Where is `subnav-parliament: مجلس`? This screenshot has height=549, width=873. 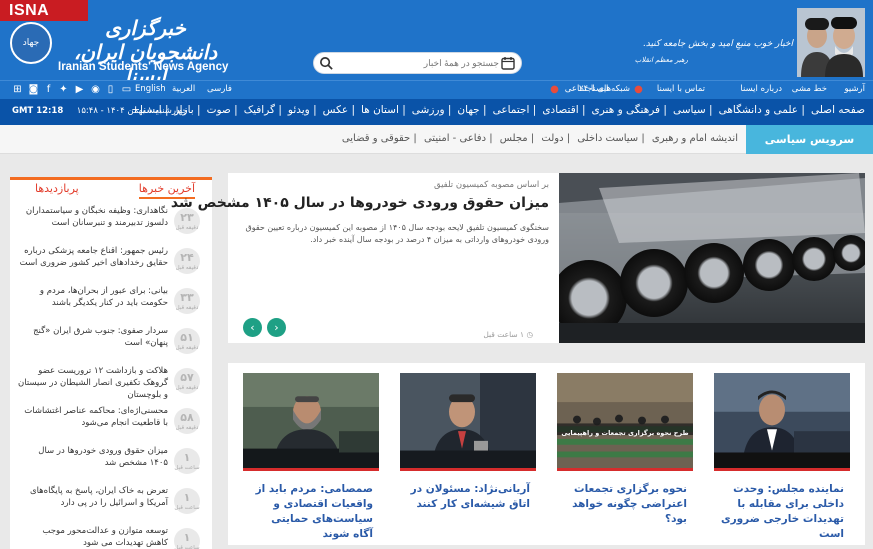
subnav-parliament: مجلس is located at coordinates (514, 138).